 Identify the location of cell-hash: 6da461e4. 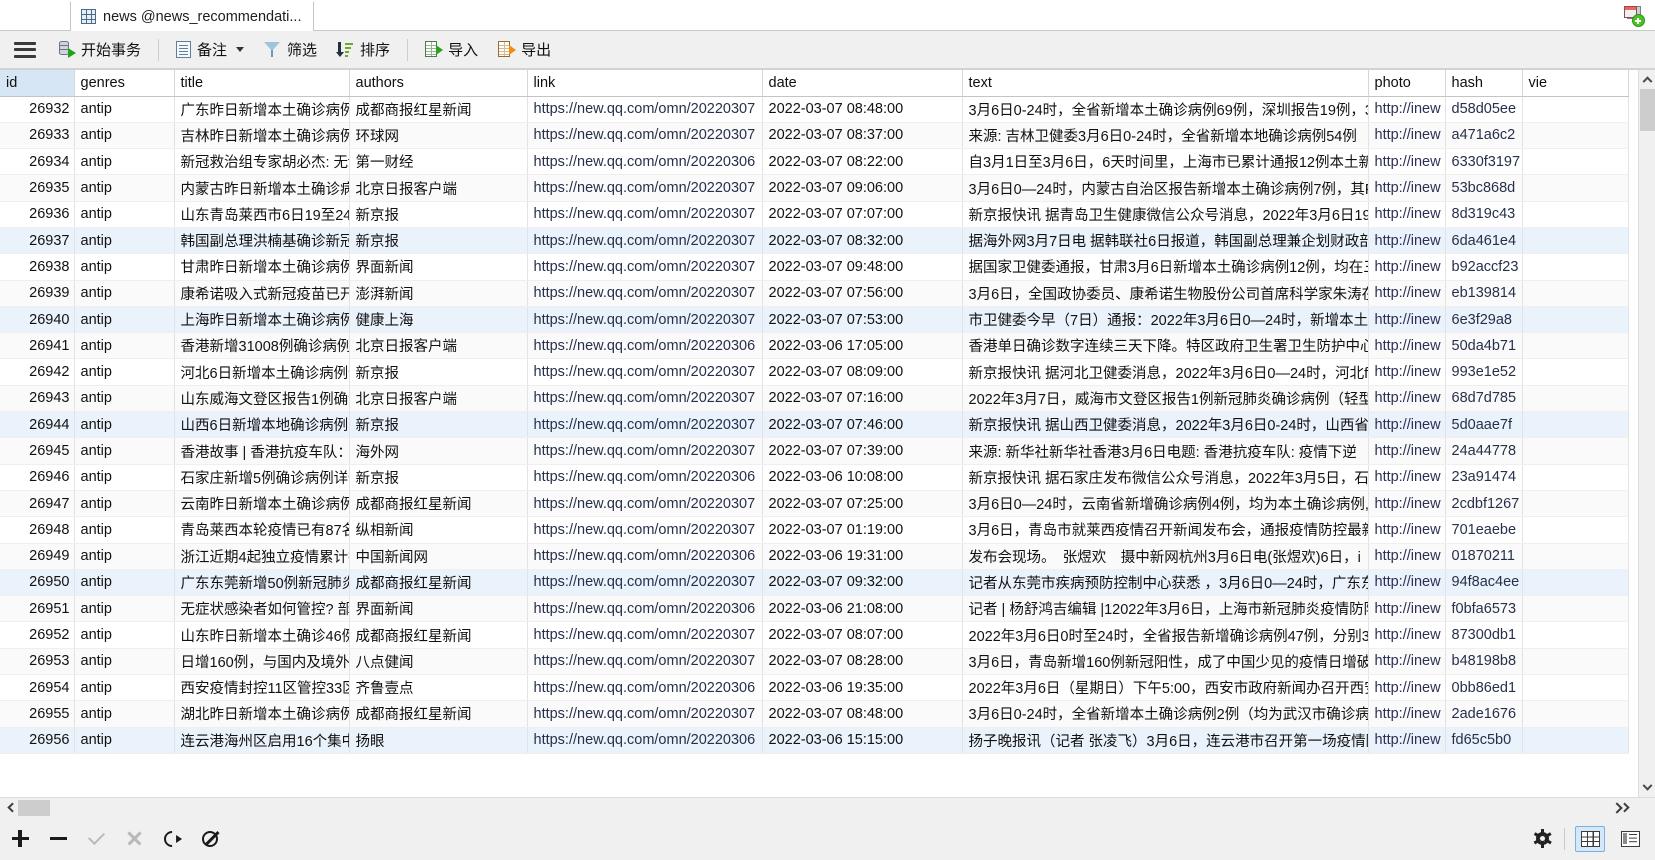
(1484, 241).